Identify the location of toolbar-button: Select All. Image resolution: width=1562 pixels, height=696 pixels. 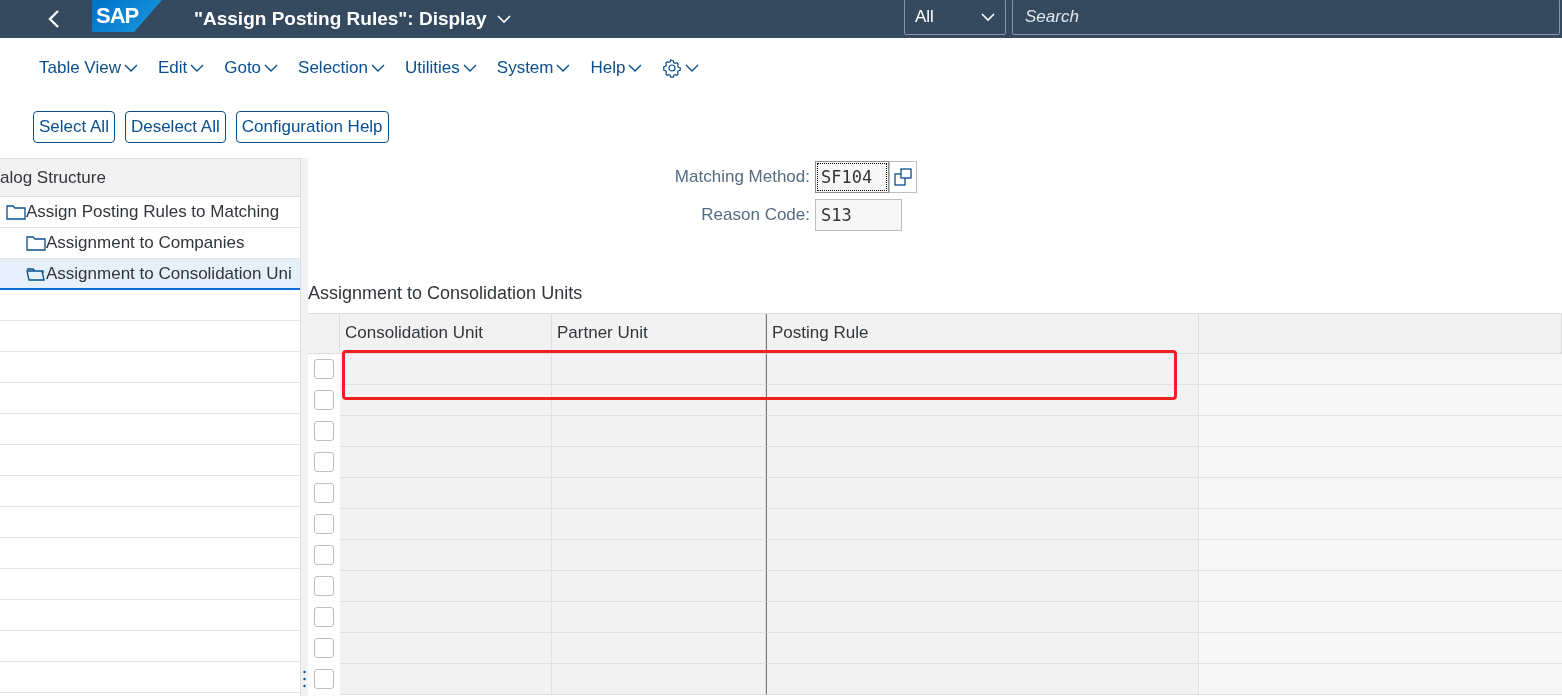
(74, 127).